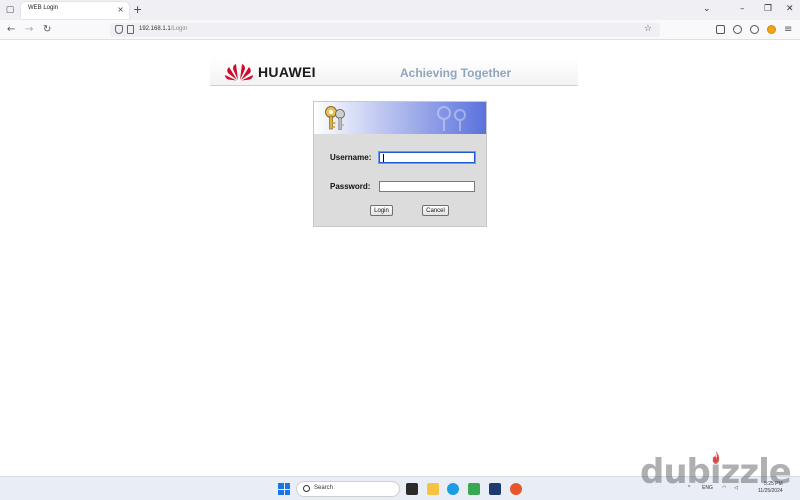  Describe the element at coordinates (790, 9) in the screenshot. I see `close-window-button: ✕` at that location.